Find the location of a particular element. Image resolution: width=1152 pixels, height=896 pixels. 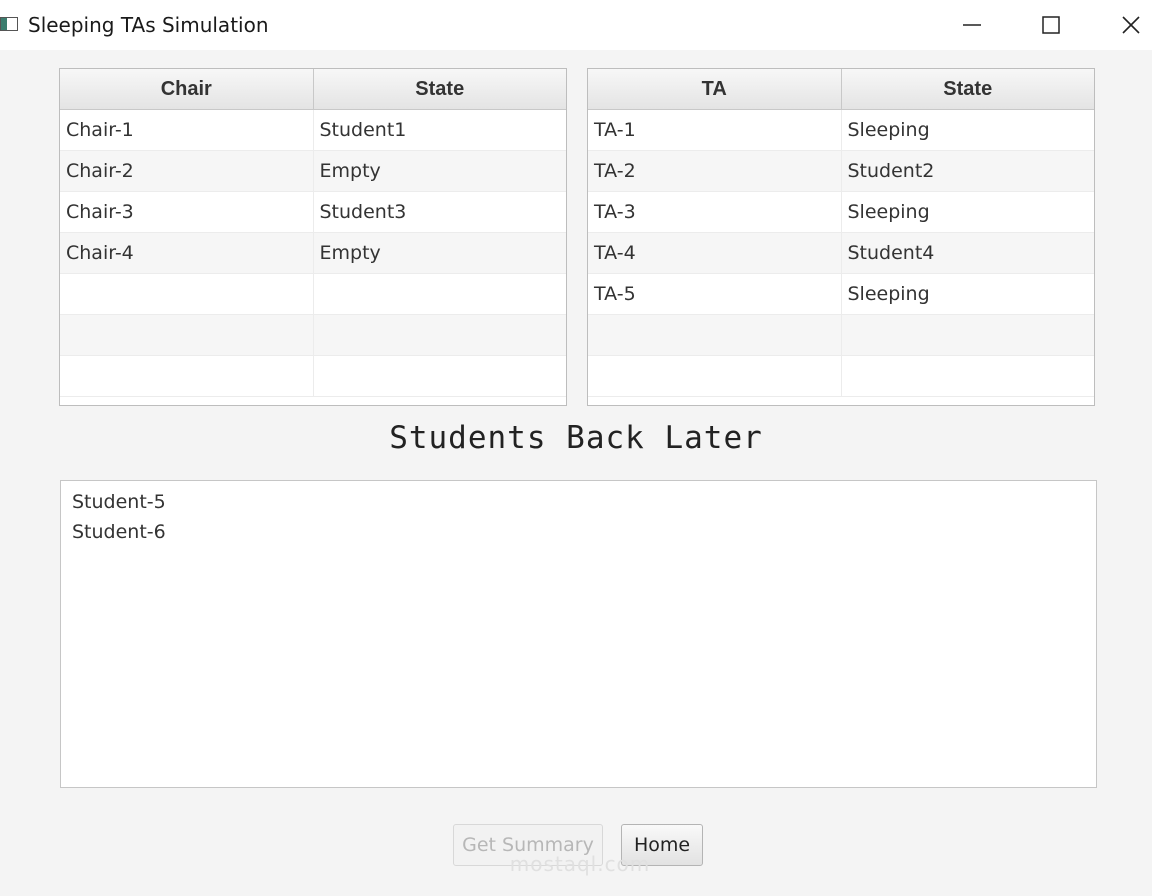

column-header-chair: Chair is located at coordinates (186, 89).